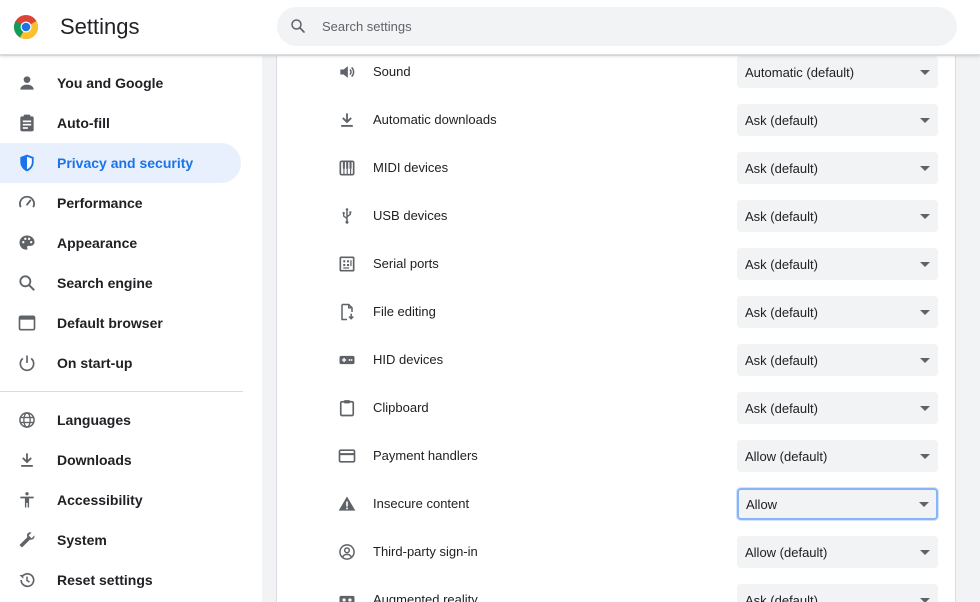 The height and width of the screenshot is (602, 980). I want to click on sidebar-item-privacy-and-security: Privacy and security, so click(120, 163).